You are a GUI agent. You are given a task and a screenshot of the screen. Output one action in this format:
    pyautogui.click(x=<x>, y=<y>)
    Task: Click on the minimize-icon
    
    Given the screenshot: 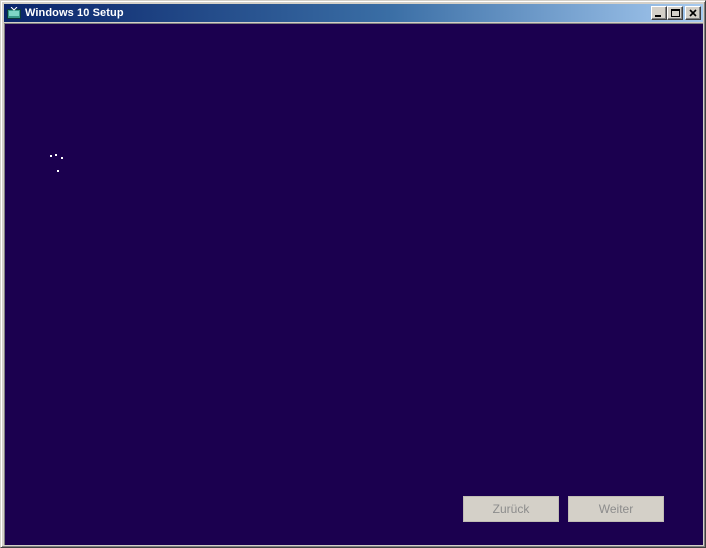 What is the action you would take?
    pyautogui.click(x=658, y=16)
    